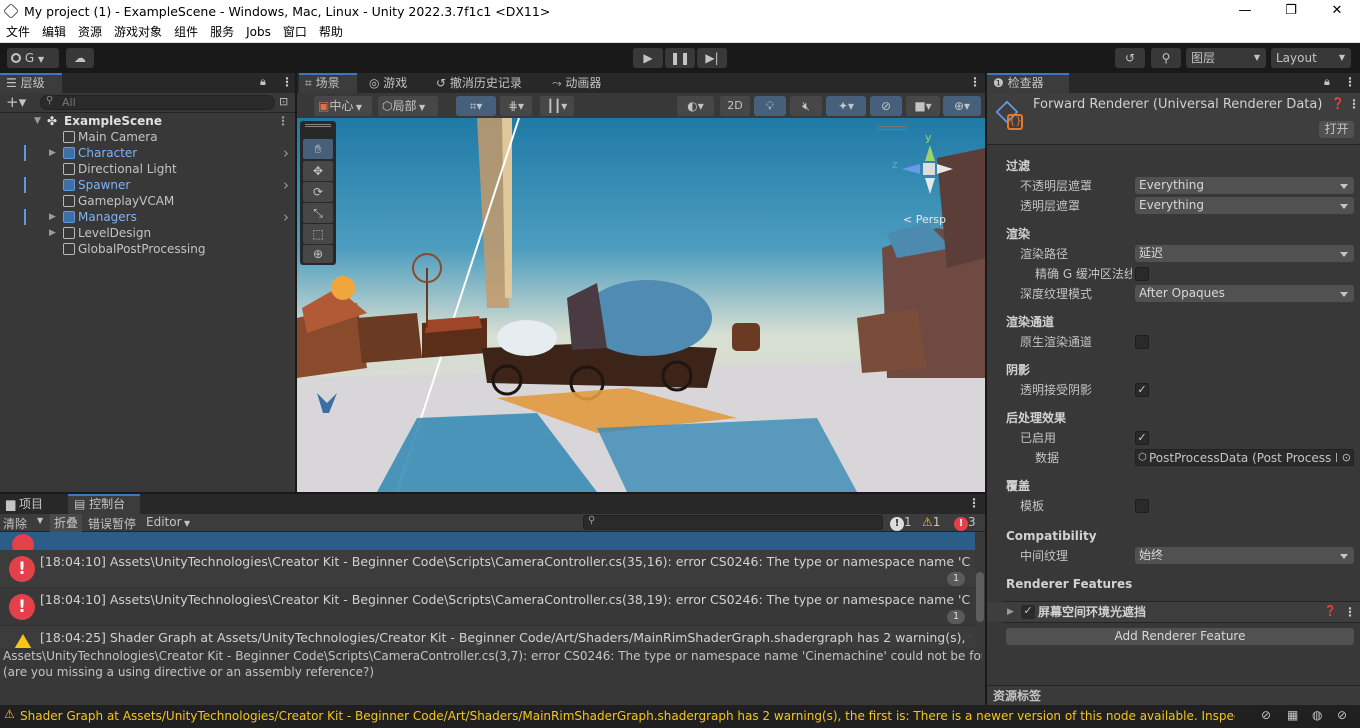 This screenshot has width=1360, height=728. I want to click on scene-row: ▼ ✤ ExampleScene ⋮, so click(147, 121).